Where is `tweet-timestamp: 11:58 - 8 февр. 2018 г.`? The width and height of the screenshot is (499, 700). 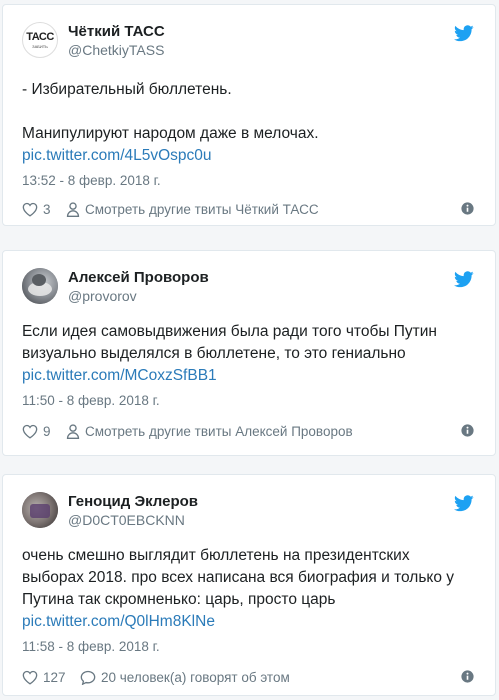 tweet-timestamp: 11:58 - 8 февр. 2018 г. is located at coordinates (91, 646).